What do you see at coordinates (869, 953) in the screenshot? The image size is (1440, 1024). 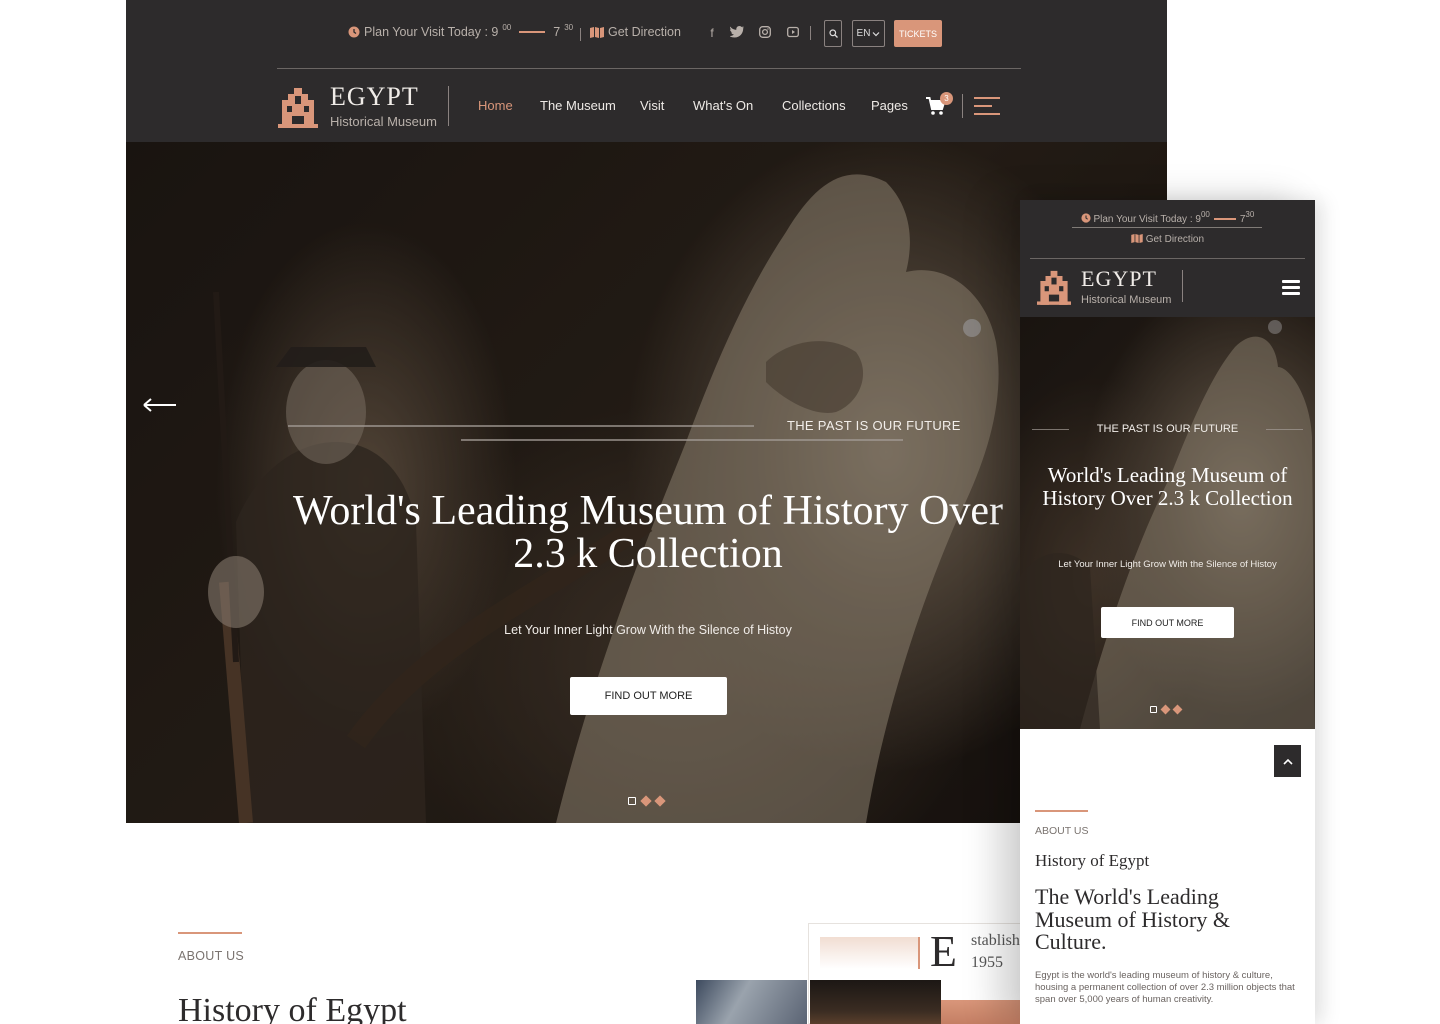 I see `established-gradient` at bounding box center [869, 953].